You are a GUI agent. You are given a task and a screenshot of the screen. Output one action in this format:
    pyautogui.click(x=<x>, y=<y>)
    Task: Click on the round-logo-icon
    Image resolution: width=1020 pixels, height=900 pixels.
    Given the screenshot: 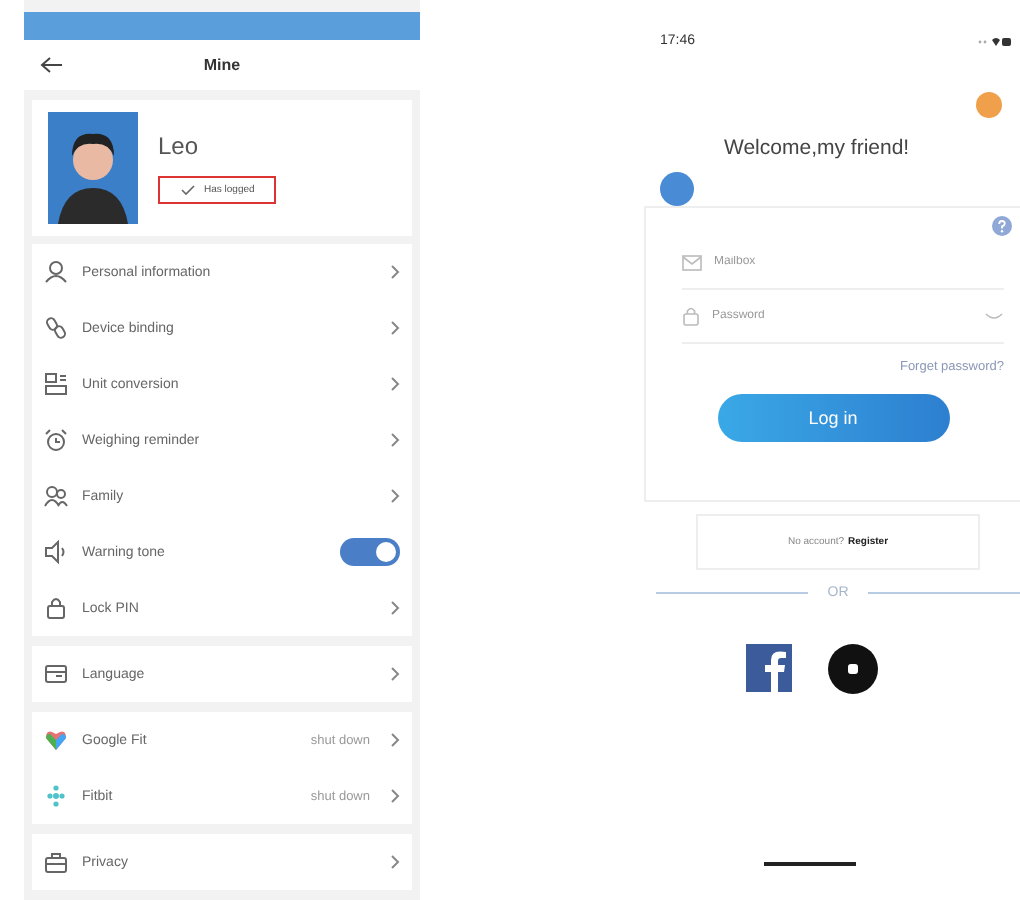 What is the action you would take?
    pyautogui.click(x=853, y=669)
    